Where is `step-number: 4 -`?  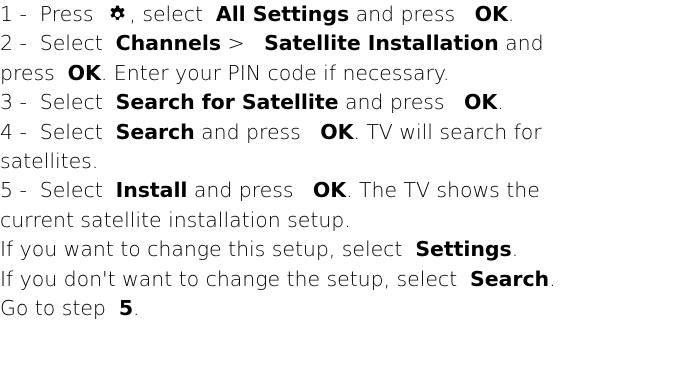
step-number: 4 - is located at coordinates (13, 131).